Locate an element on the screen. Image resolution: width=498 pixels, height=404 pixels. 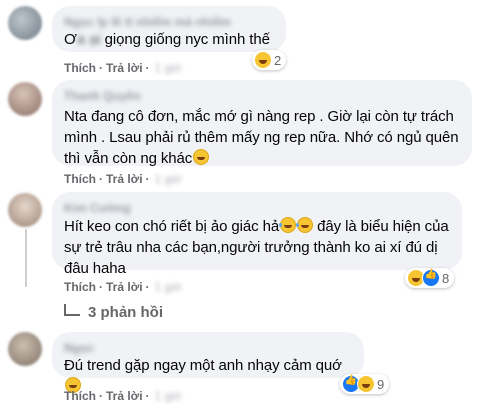
view-replies-link: 3 phản hồi is located at coordinates (113, 312).